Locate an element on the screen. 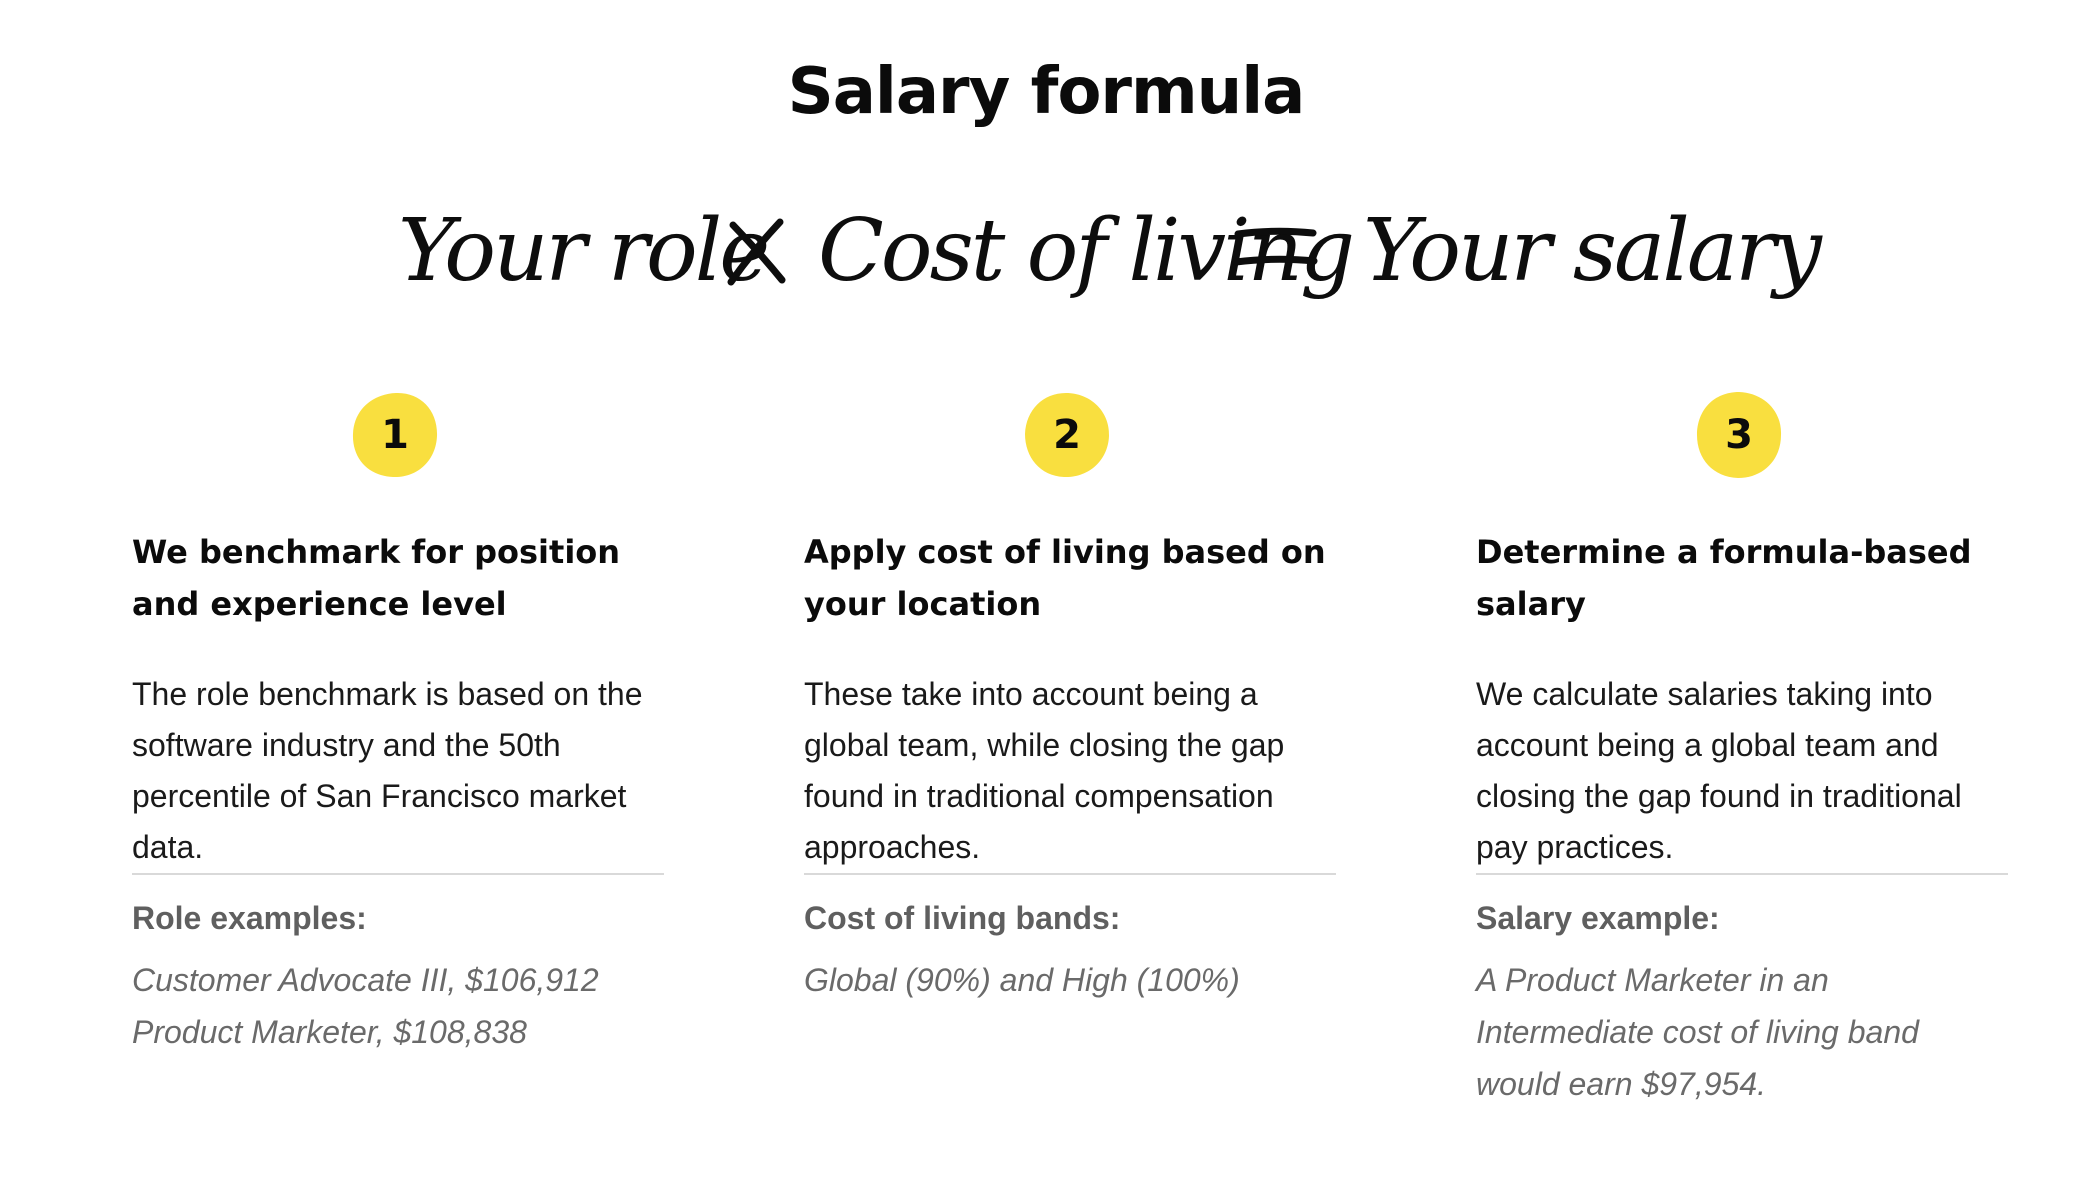 The image size is (2092, 1182). step-2-number: 2 is located at coordinates (1067, 435).